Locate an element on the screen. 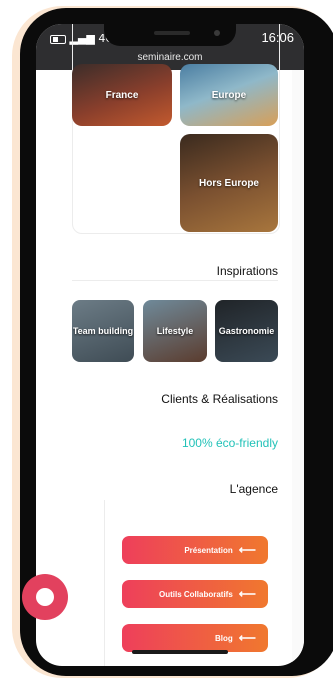 This screenshot has width=333, height=678. inspiration-label: Lifestyle is located at coordinates (175, 330).